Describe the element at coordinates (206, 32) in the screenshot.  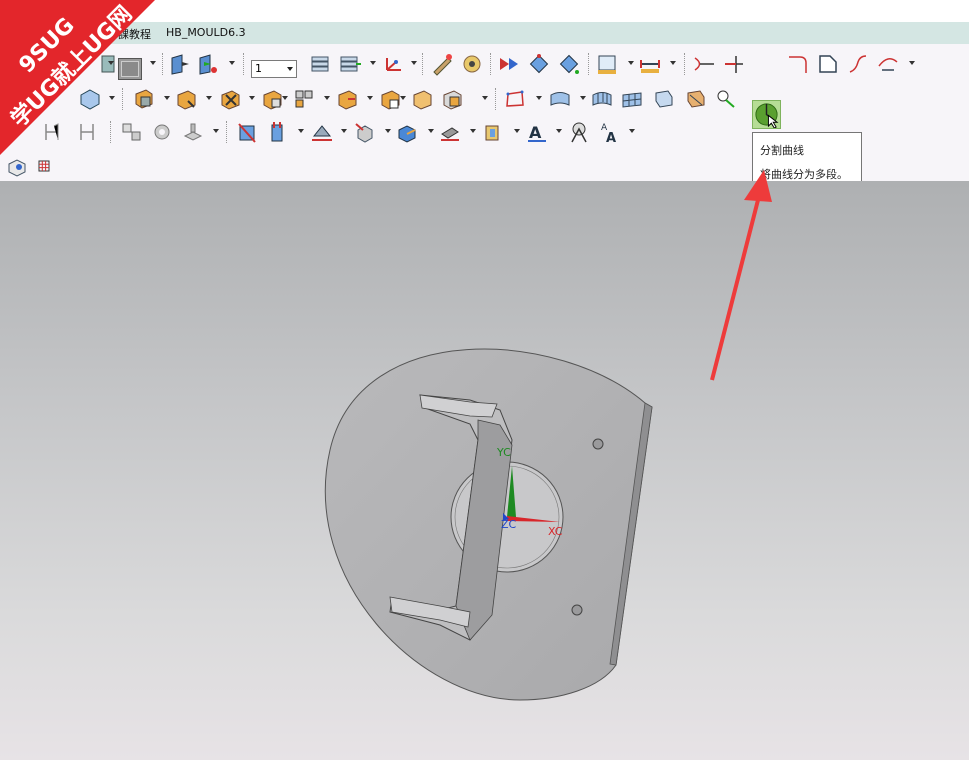
I see `menu-item-hb-mould: HB_MOULD6.3` at that location.